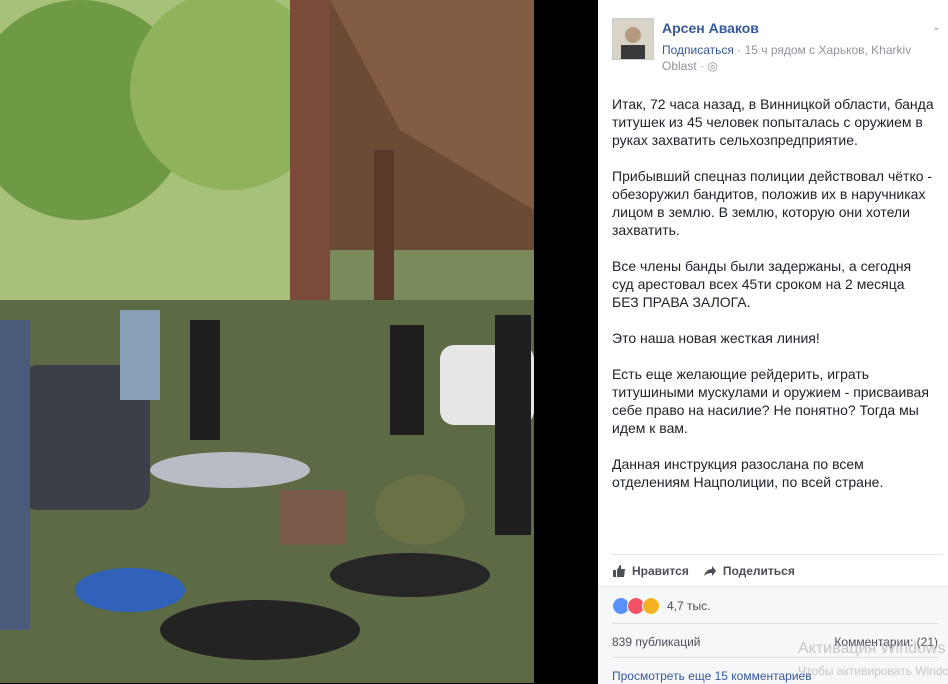  Describe the element at coordinates (709, 571) in the screenshot. I see `share-arrow-icon` at that location.